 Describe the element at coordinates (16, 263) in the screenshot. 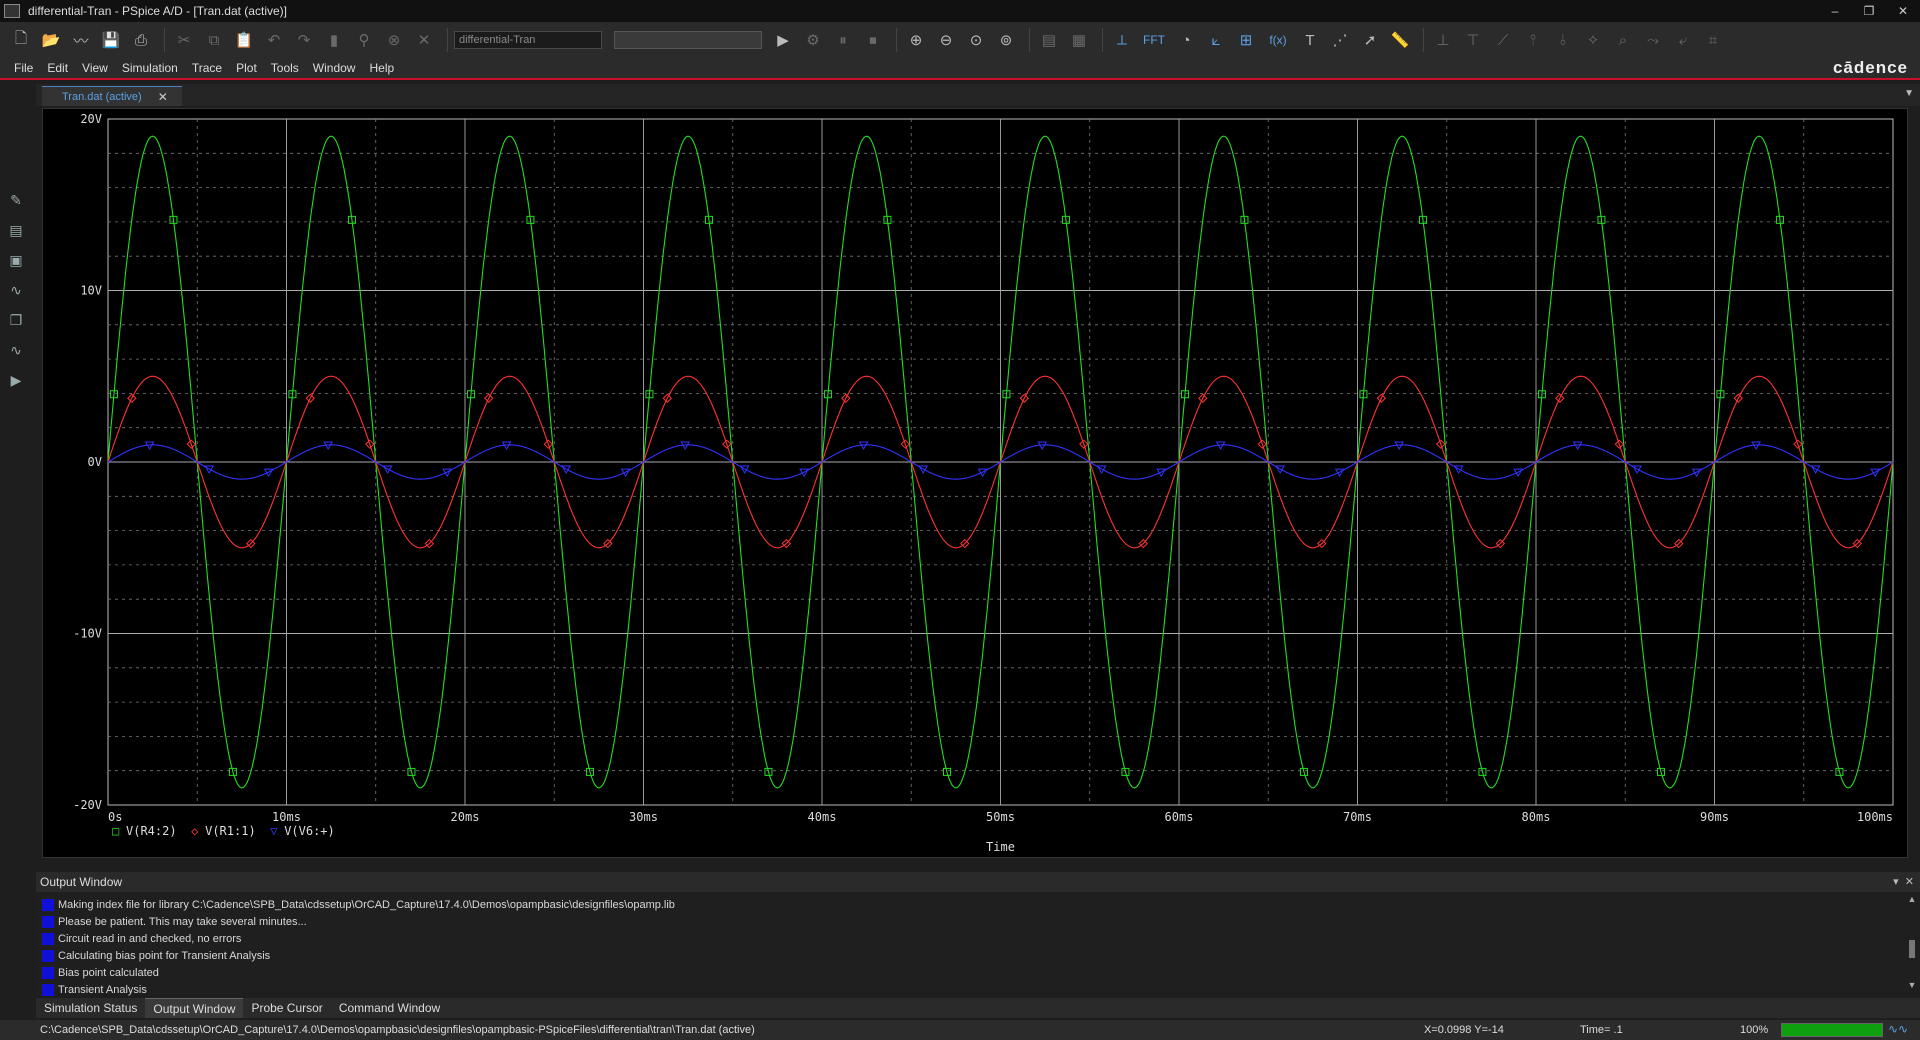

I see `output-file-icon: ▣` at that location.